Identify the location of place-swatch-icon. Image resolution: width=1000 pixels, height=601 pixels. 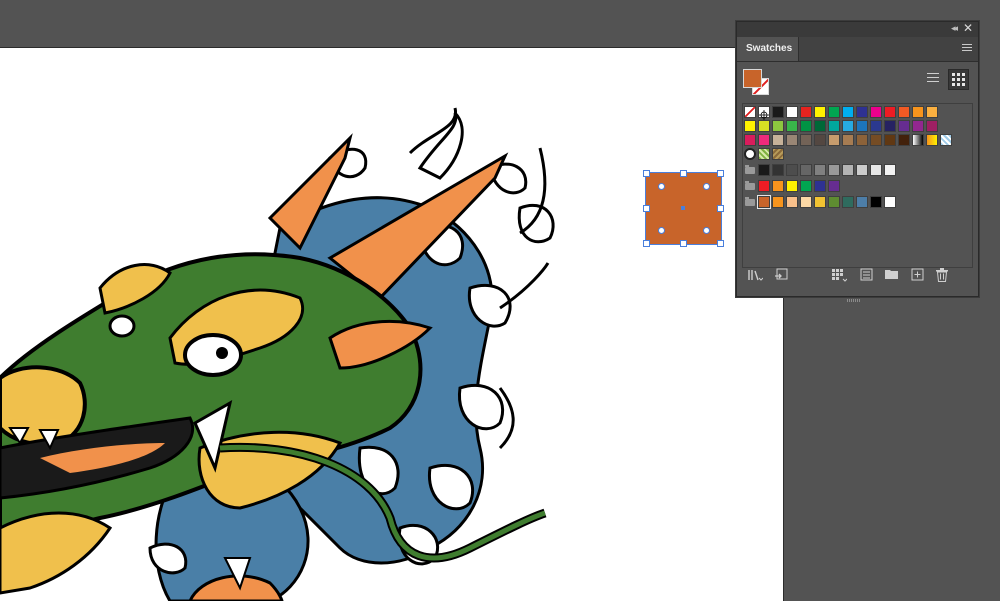
(781, 276).